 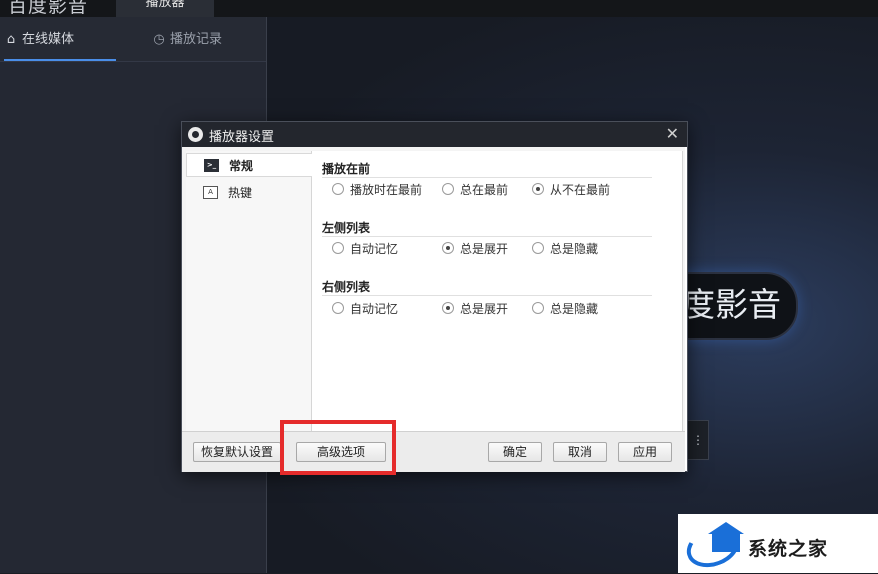 What do you see at coordinates (48, 8) in the screenshot?
I see `app-title: 百度影音` at bounding box center [48, 8].